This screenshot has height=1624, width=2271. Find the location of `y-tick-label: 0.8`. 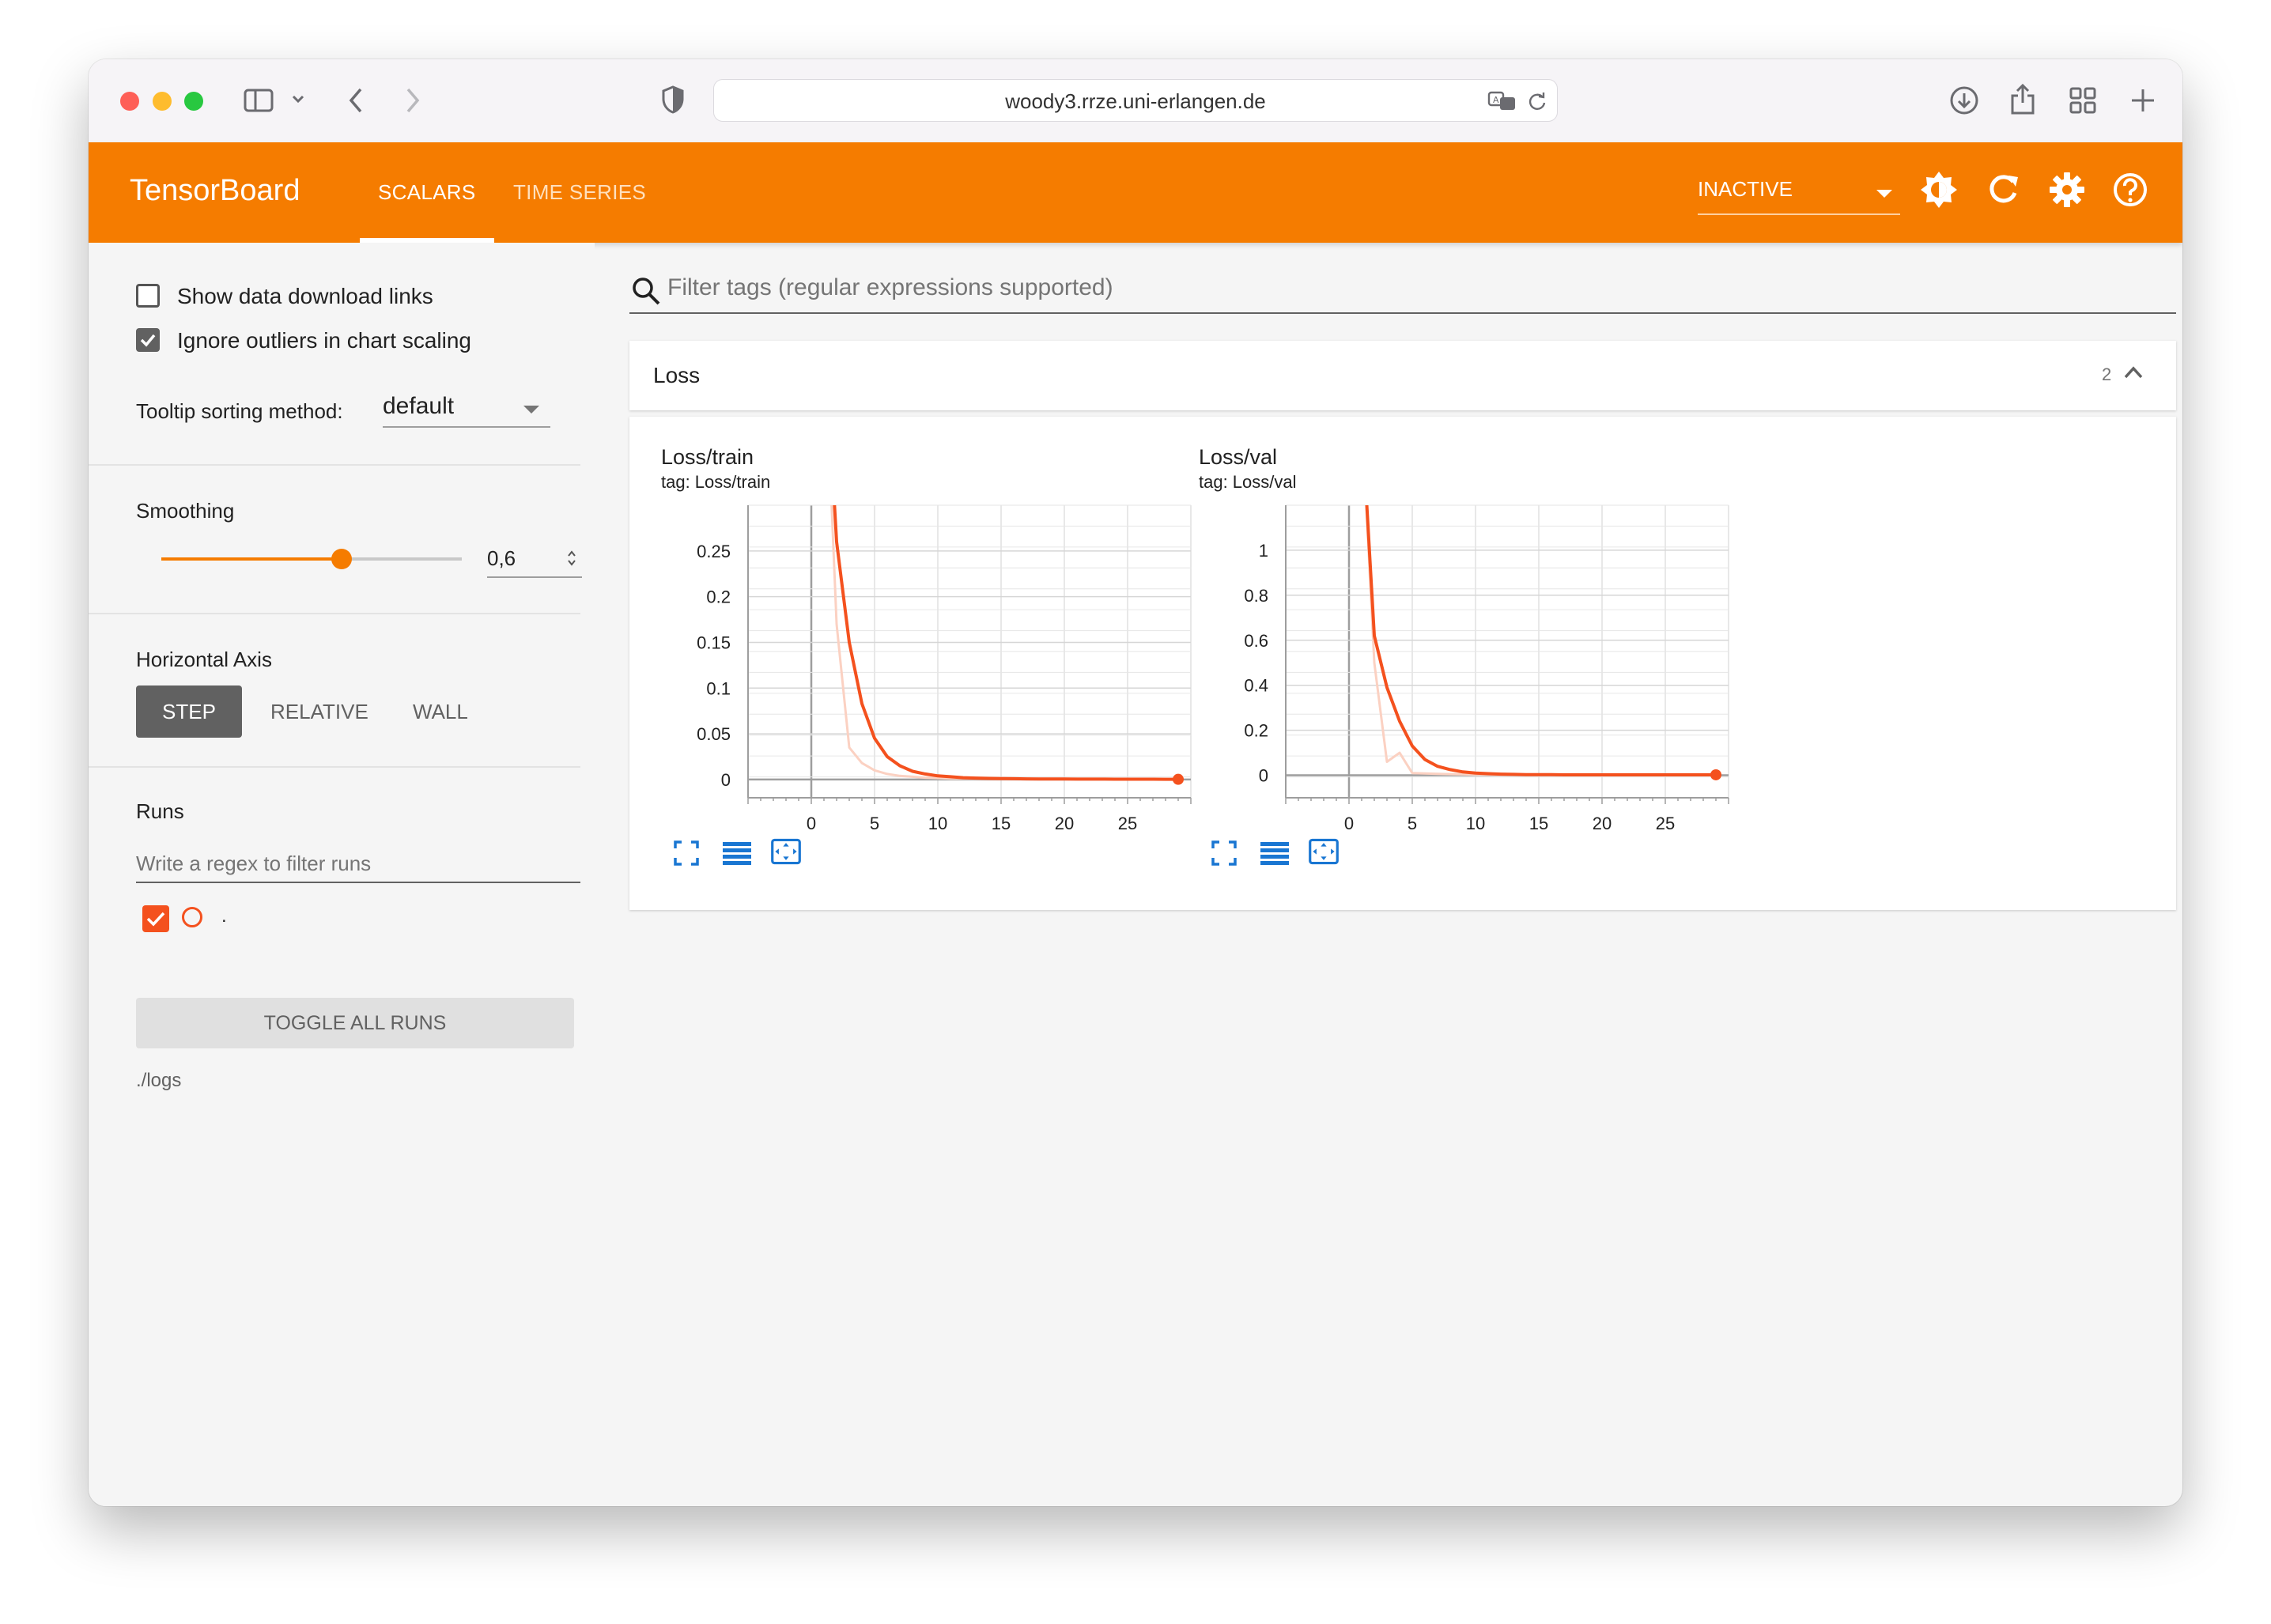

y-tick-label: 0.8 is located at coordinates (1256, 596).